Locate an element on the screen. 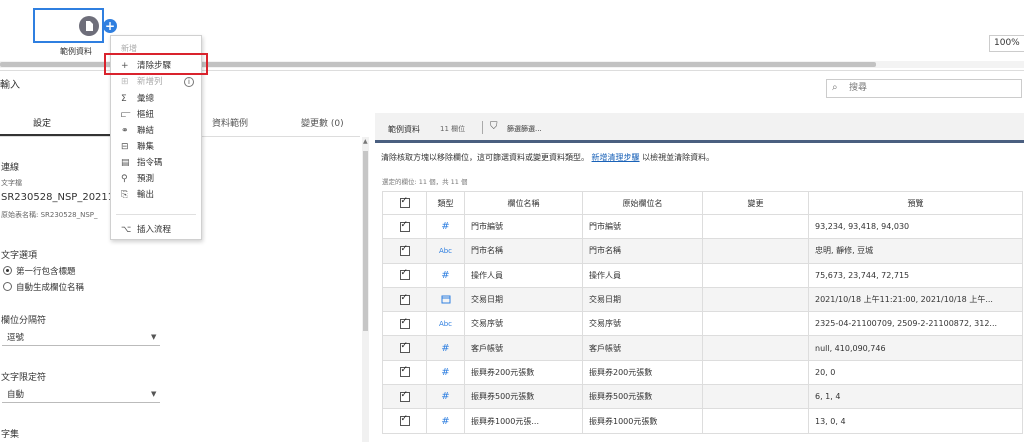 The width and height of the screenshot is (1024, 442). zoom-level: 100% is located at coordinates (1006, 43).